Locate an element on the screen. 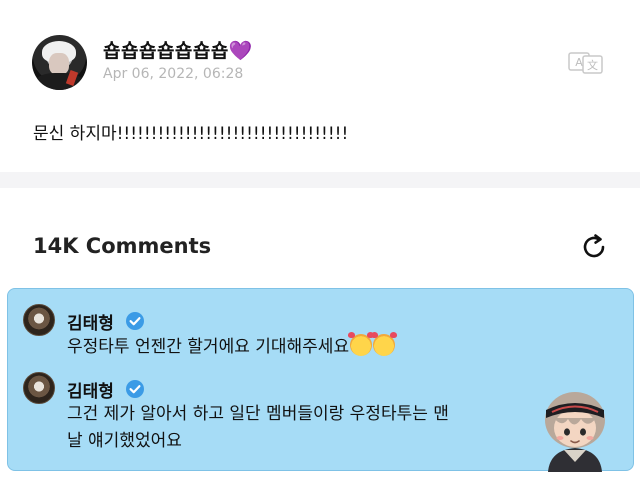 This screenshot has height=477, width=640. refresh-icon is located at coordinates (594, 247).